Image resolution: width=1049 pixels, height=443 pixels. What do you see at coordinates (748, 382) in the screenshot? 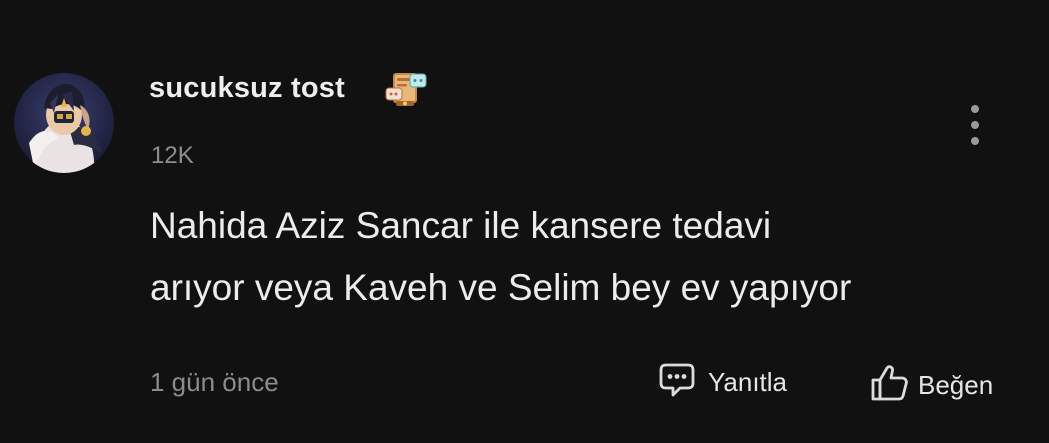
I see `reply-label: Yanıtla` at bounding box center [748, 382].